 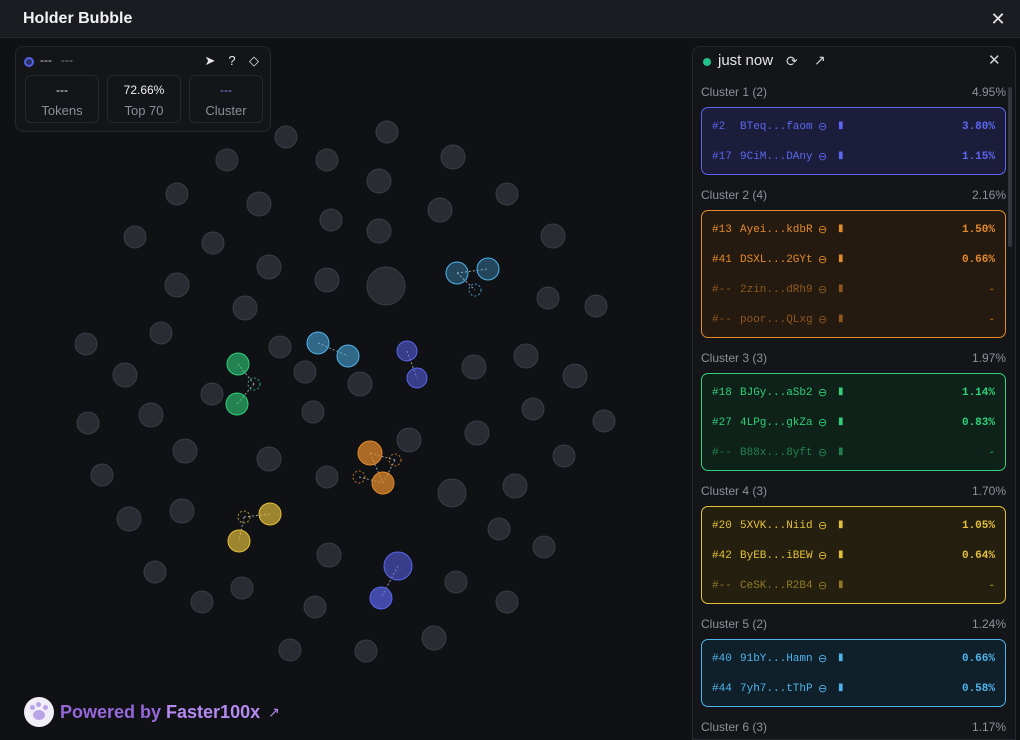 What do you see at coordinates (776, 157) in the screenshot?
I see `holder-address: 9CiM...DAny` at bounding box center [776, 157].